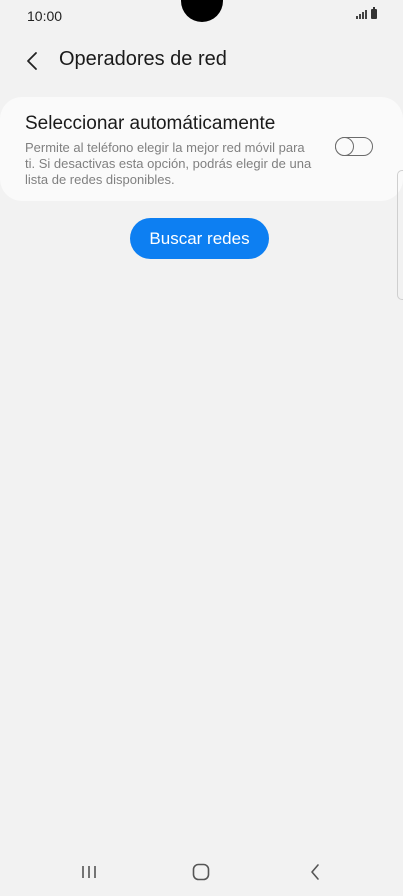 The width and height of the screenshot is (403, 896). I want to click on recents-button, so click(89, 872).